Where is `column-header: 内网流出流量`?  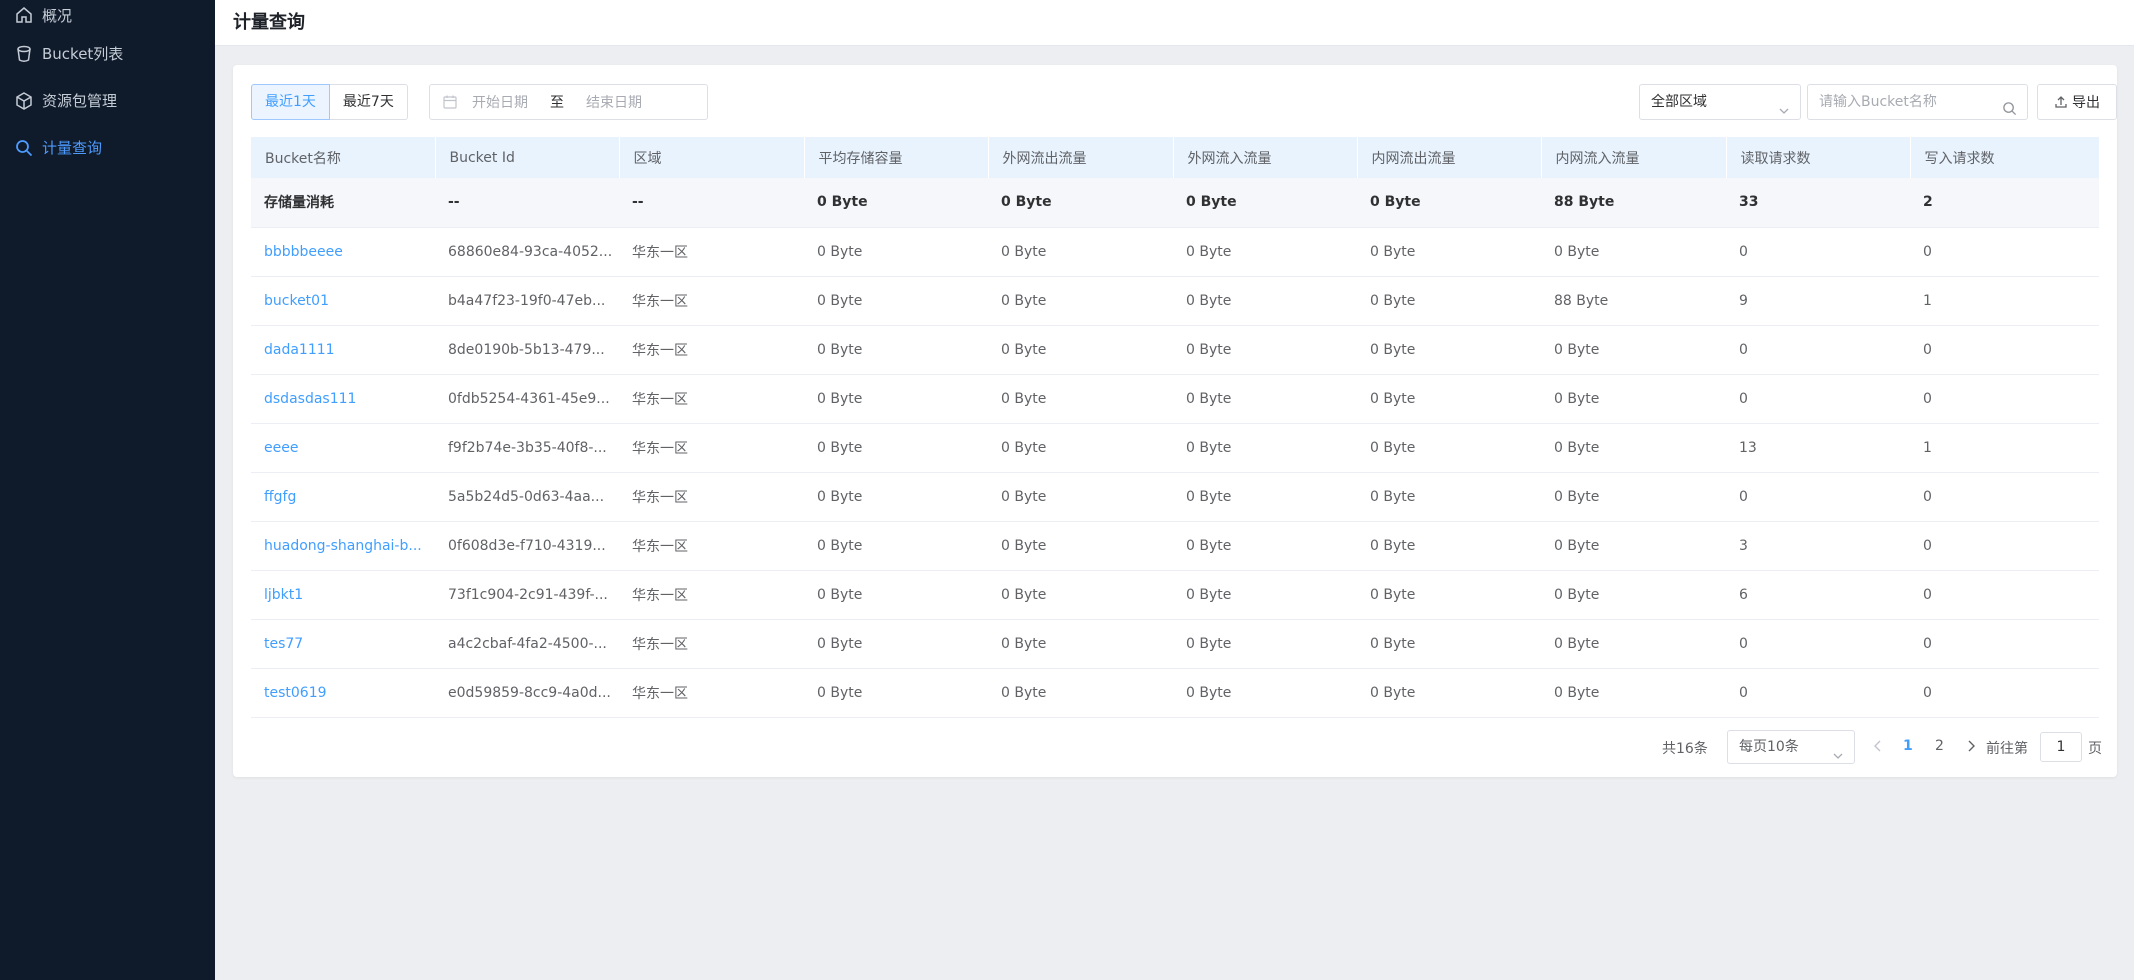
column-header: 内网流出流量 is located at coordinates (1449, 157).